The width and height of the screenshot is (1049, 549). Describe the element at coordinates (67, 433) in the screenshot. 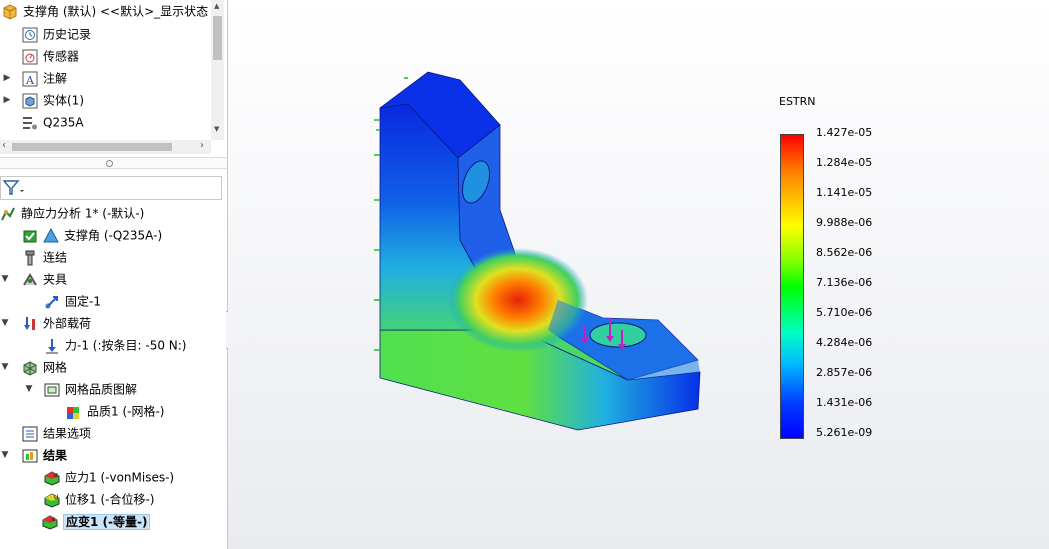

I see `result-options-label: 结果选项` at that location.